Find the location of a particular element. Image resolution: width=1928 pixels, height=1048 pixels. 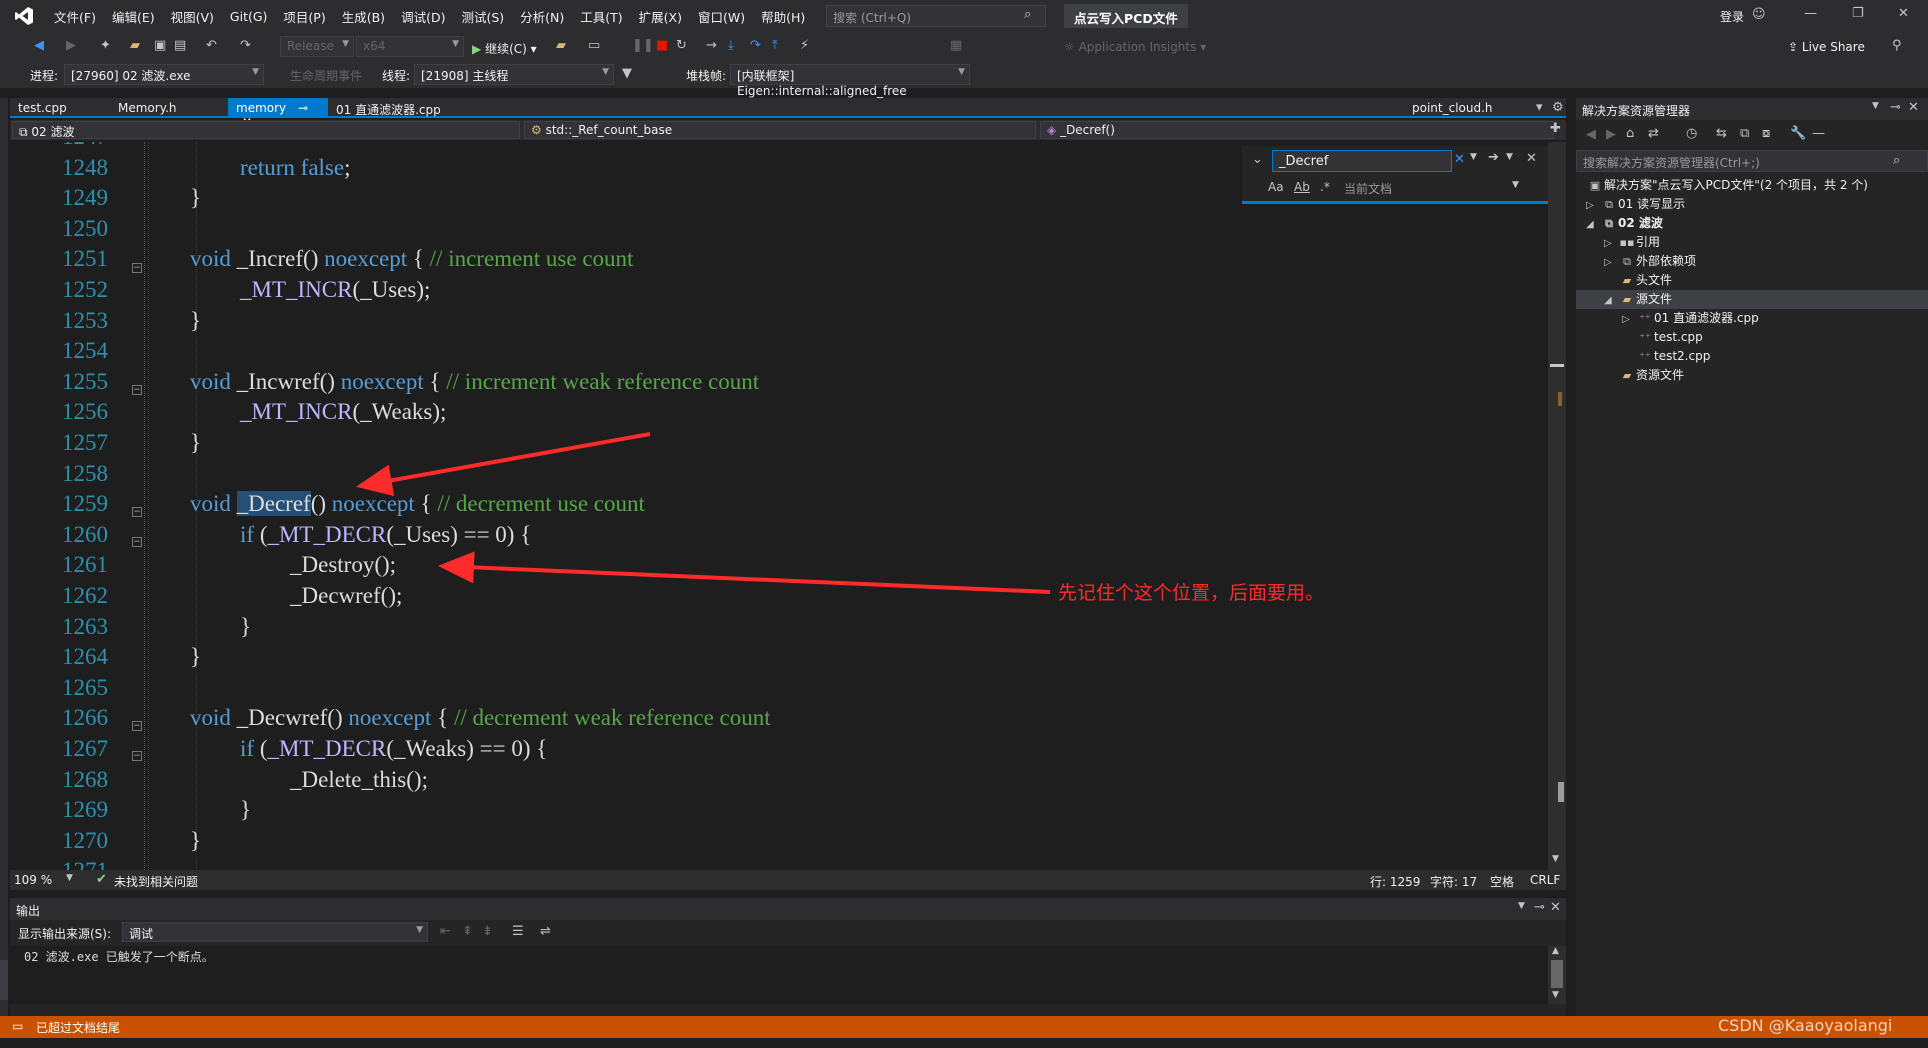

annotation-text: 先记住个这个位置，后面要用。 is located at coordinates (1191, 593).